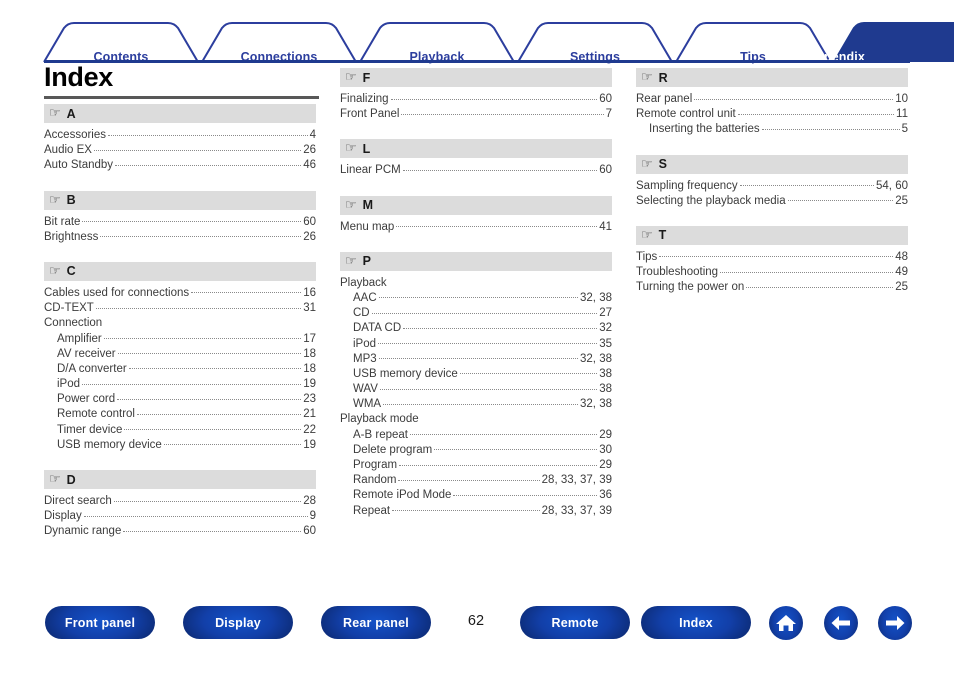  I want to click on index-entry-label: Menu map, so click(367, 226).